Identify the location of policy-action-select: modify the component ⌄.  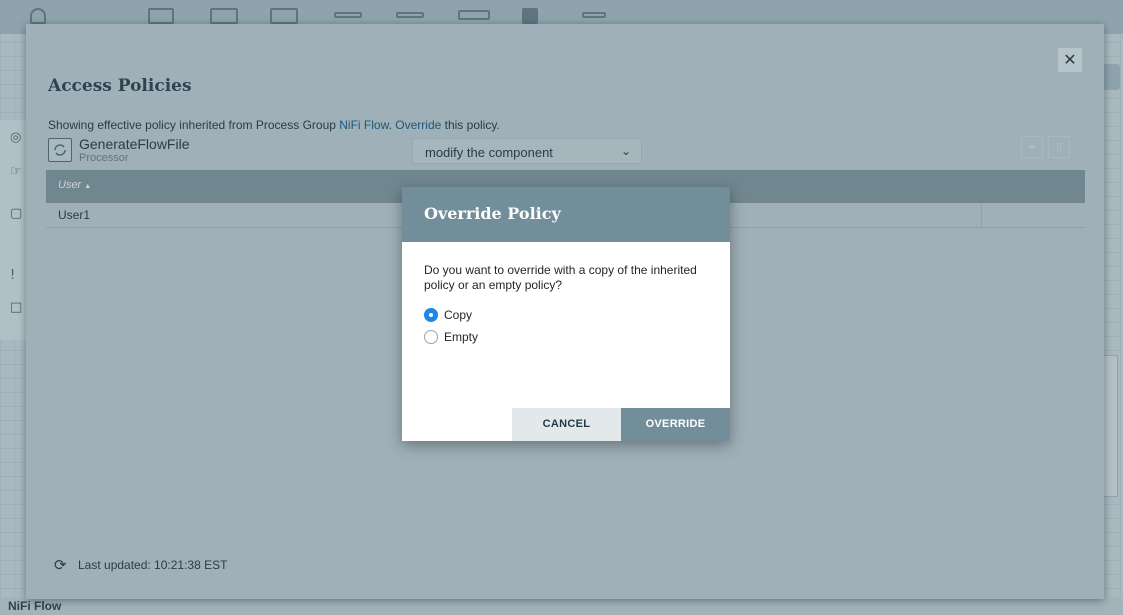
(527, 151).